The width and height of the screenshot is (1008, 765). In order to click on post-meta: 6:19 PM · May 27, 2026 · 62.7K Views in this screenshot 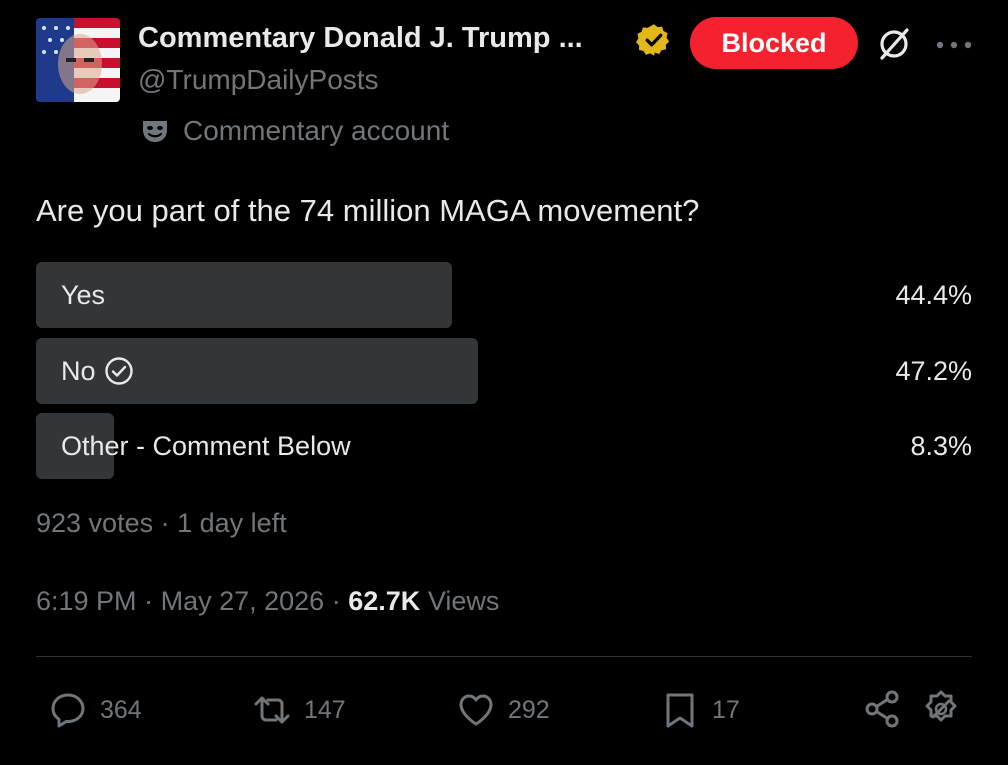, I will do `click(267, 601)`.